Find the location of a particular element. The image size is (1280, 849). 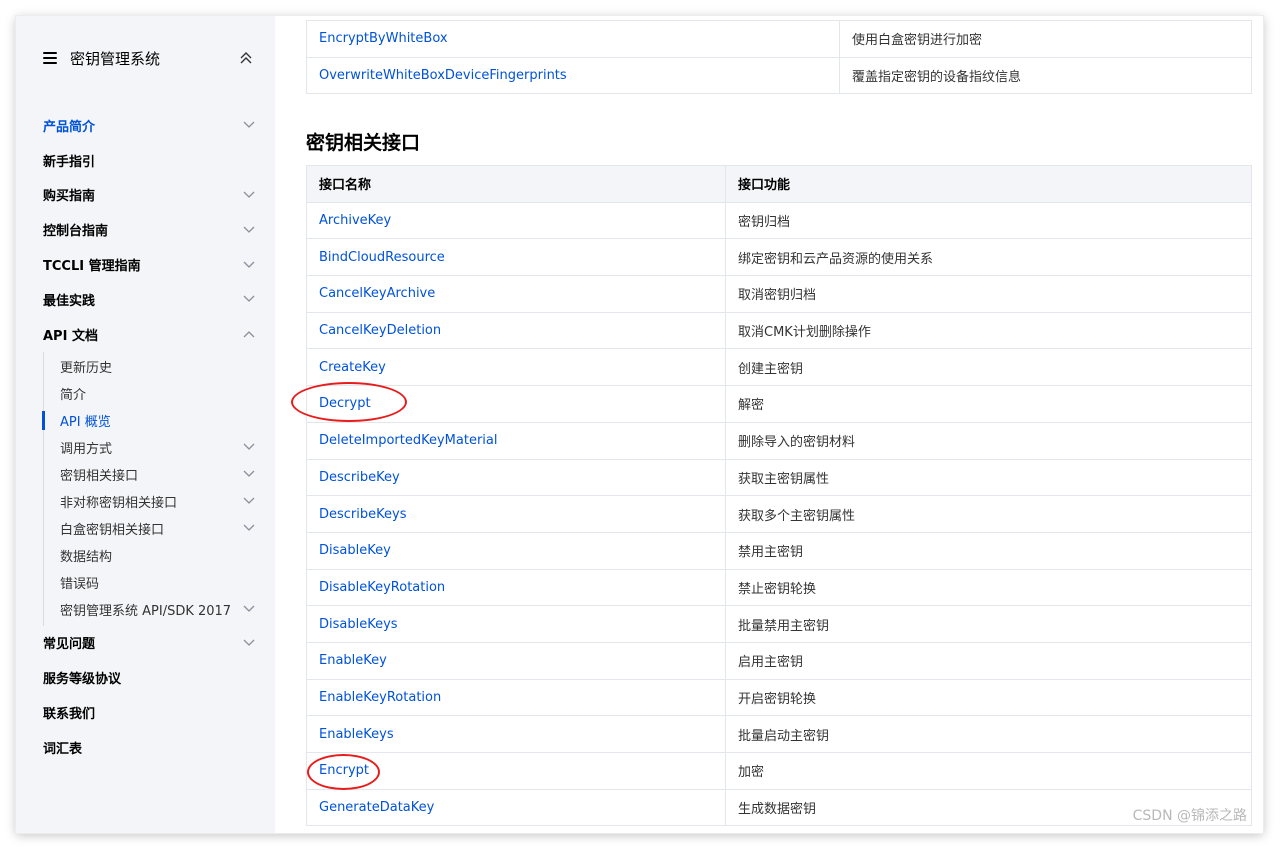

api-name-cell: ArchiveKey is located at coordinates (516, 220).